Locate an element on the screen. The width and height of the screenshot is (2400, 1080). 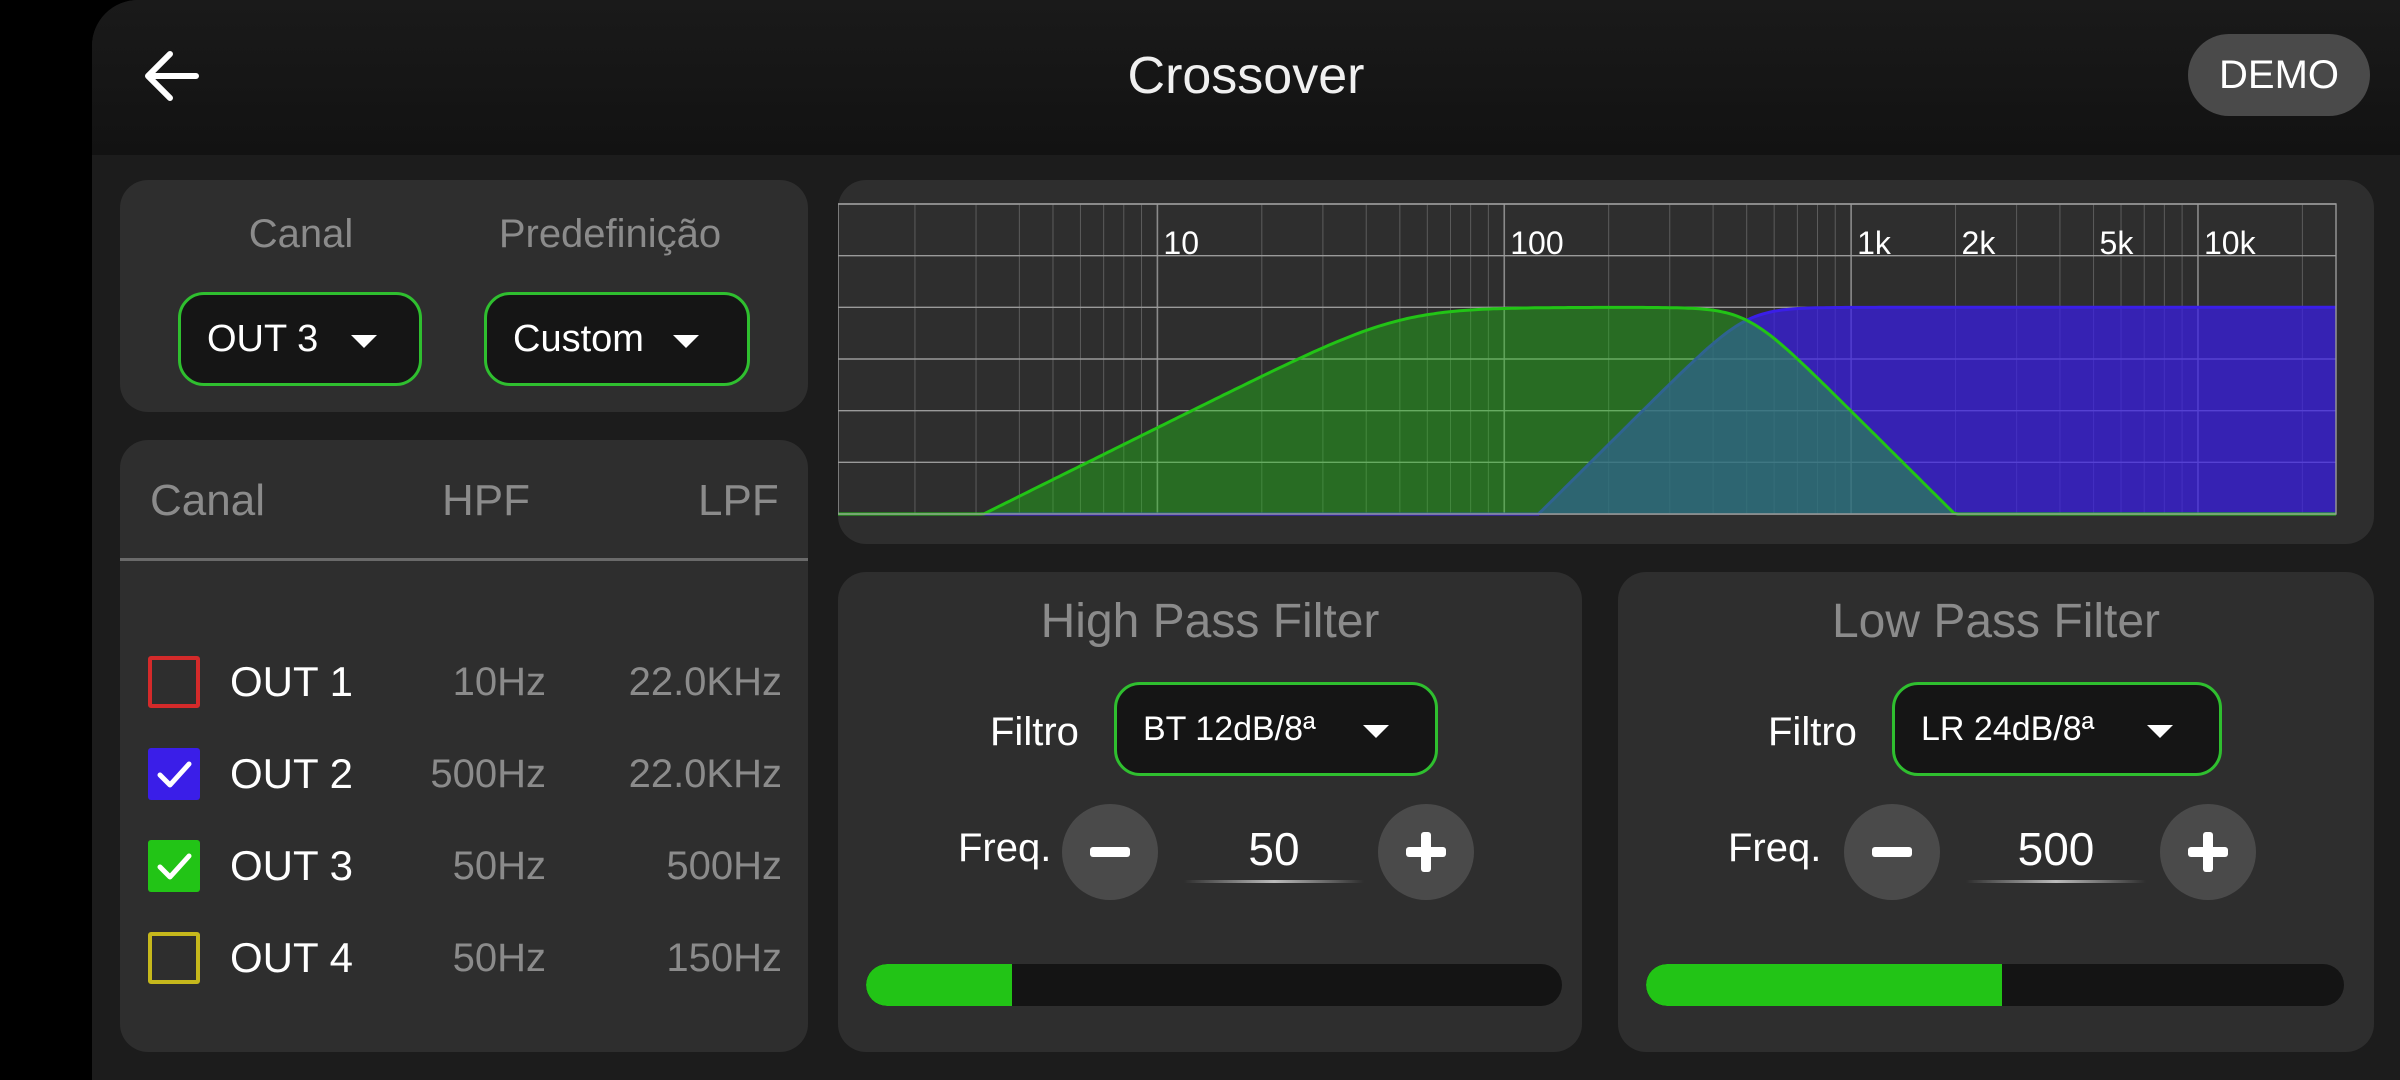
table-row: OUT 4 50Hz 150Hz is located at coordinates (464, 958).